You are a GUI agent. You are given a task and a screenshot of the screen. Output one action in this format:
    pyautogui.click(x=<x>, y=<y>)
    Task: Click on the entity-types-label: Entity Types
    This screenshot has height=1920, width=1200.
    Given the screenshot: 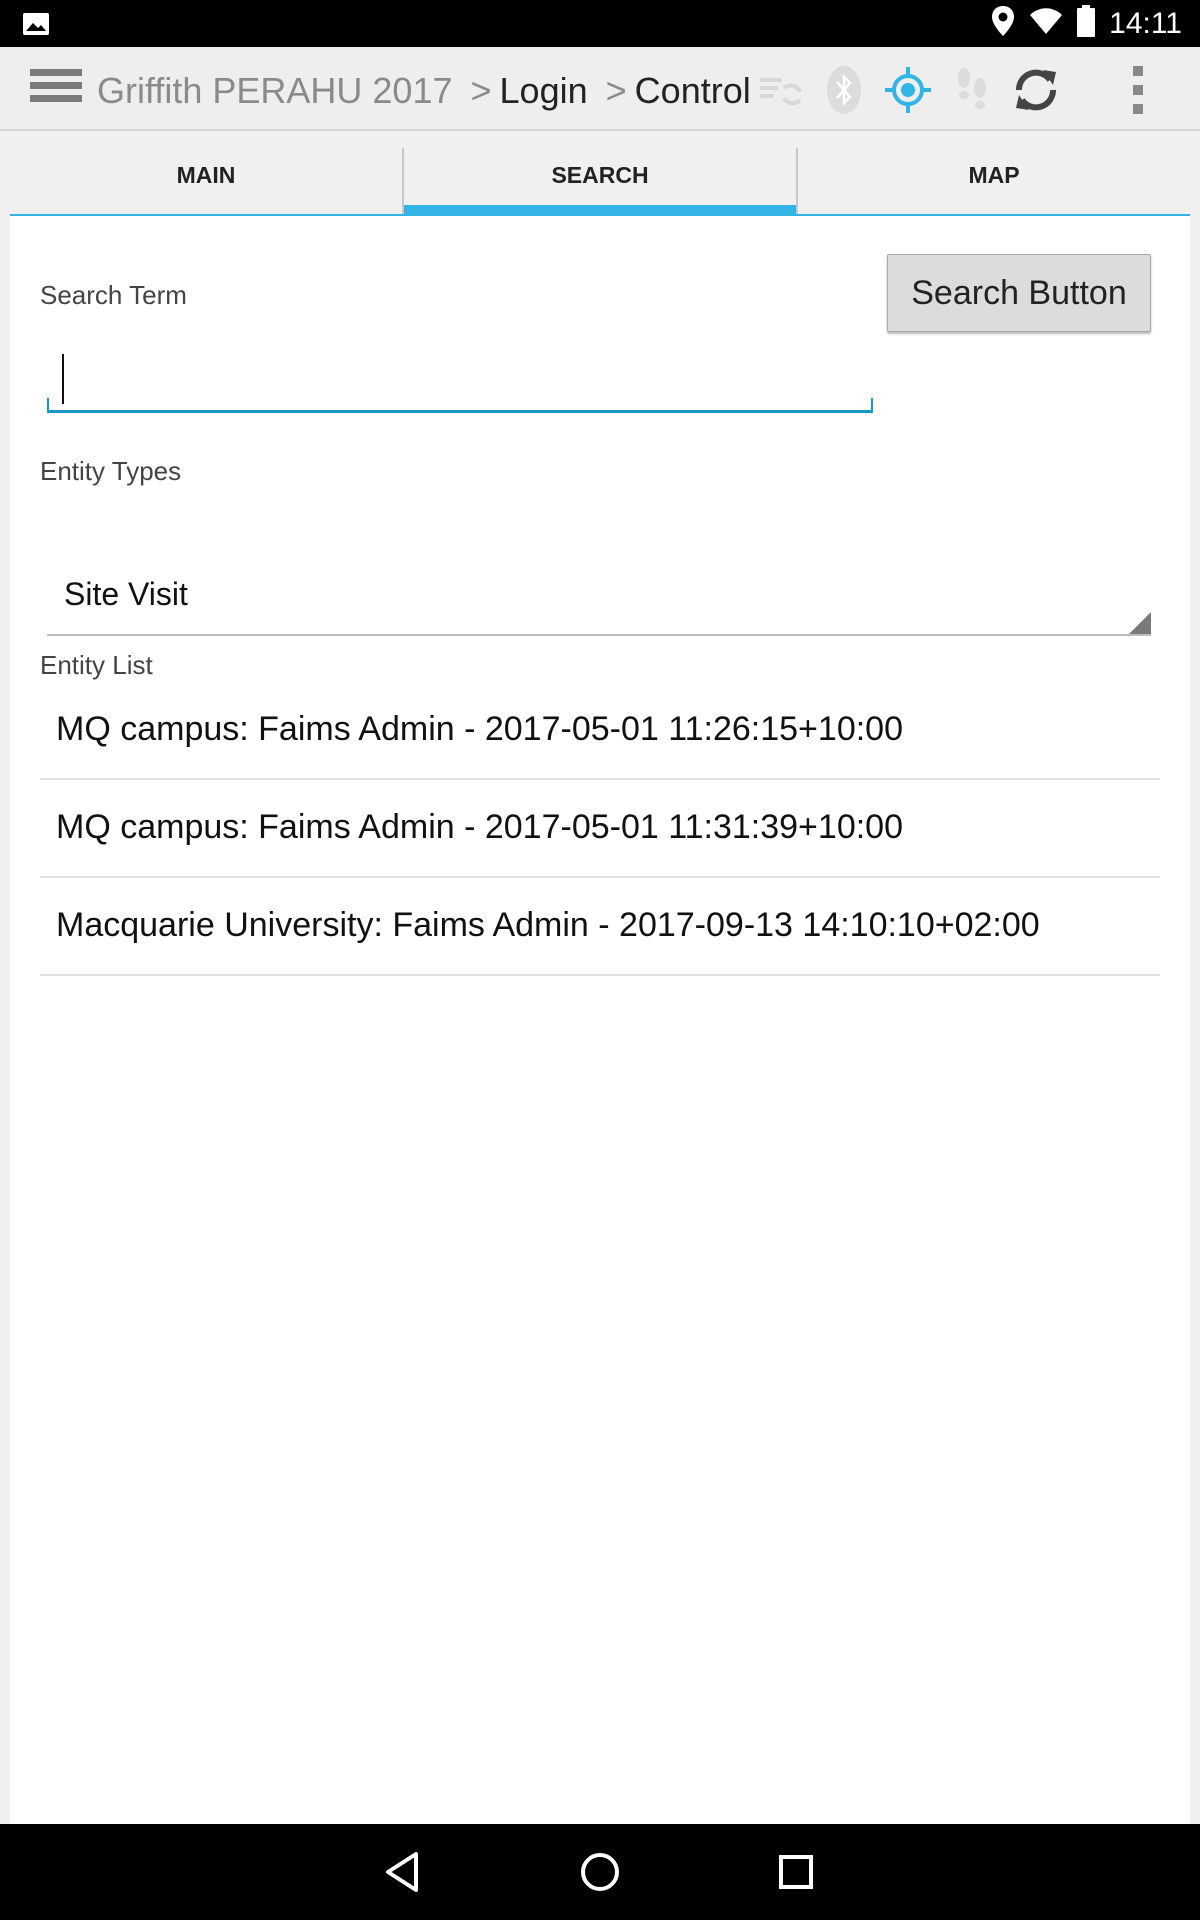 What is the action you would take?
    pyautogui.click(x=111, y=471)
    